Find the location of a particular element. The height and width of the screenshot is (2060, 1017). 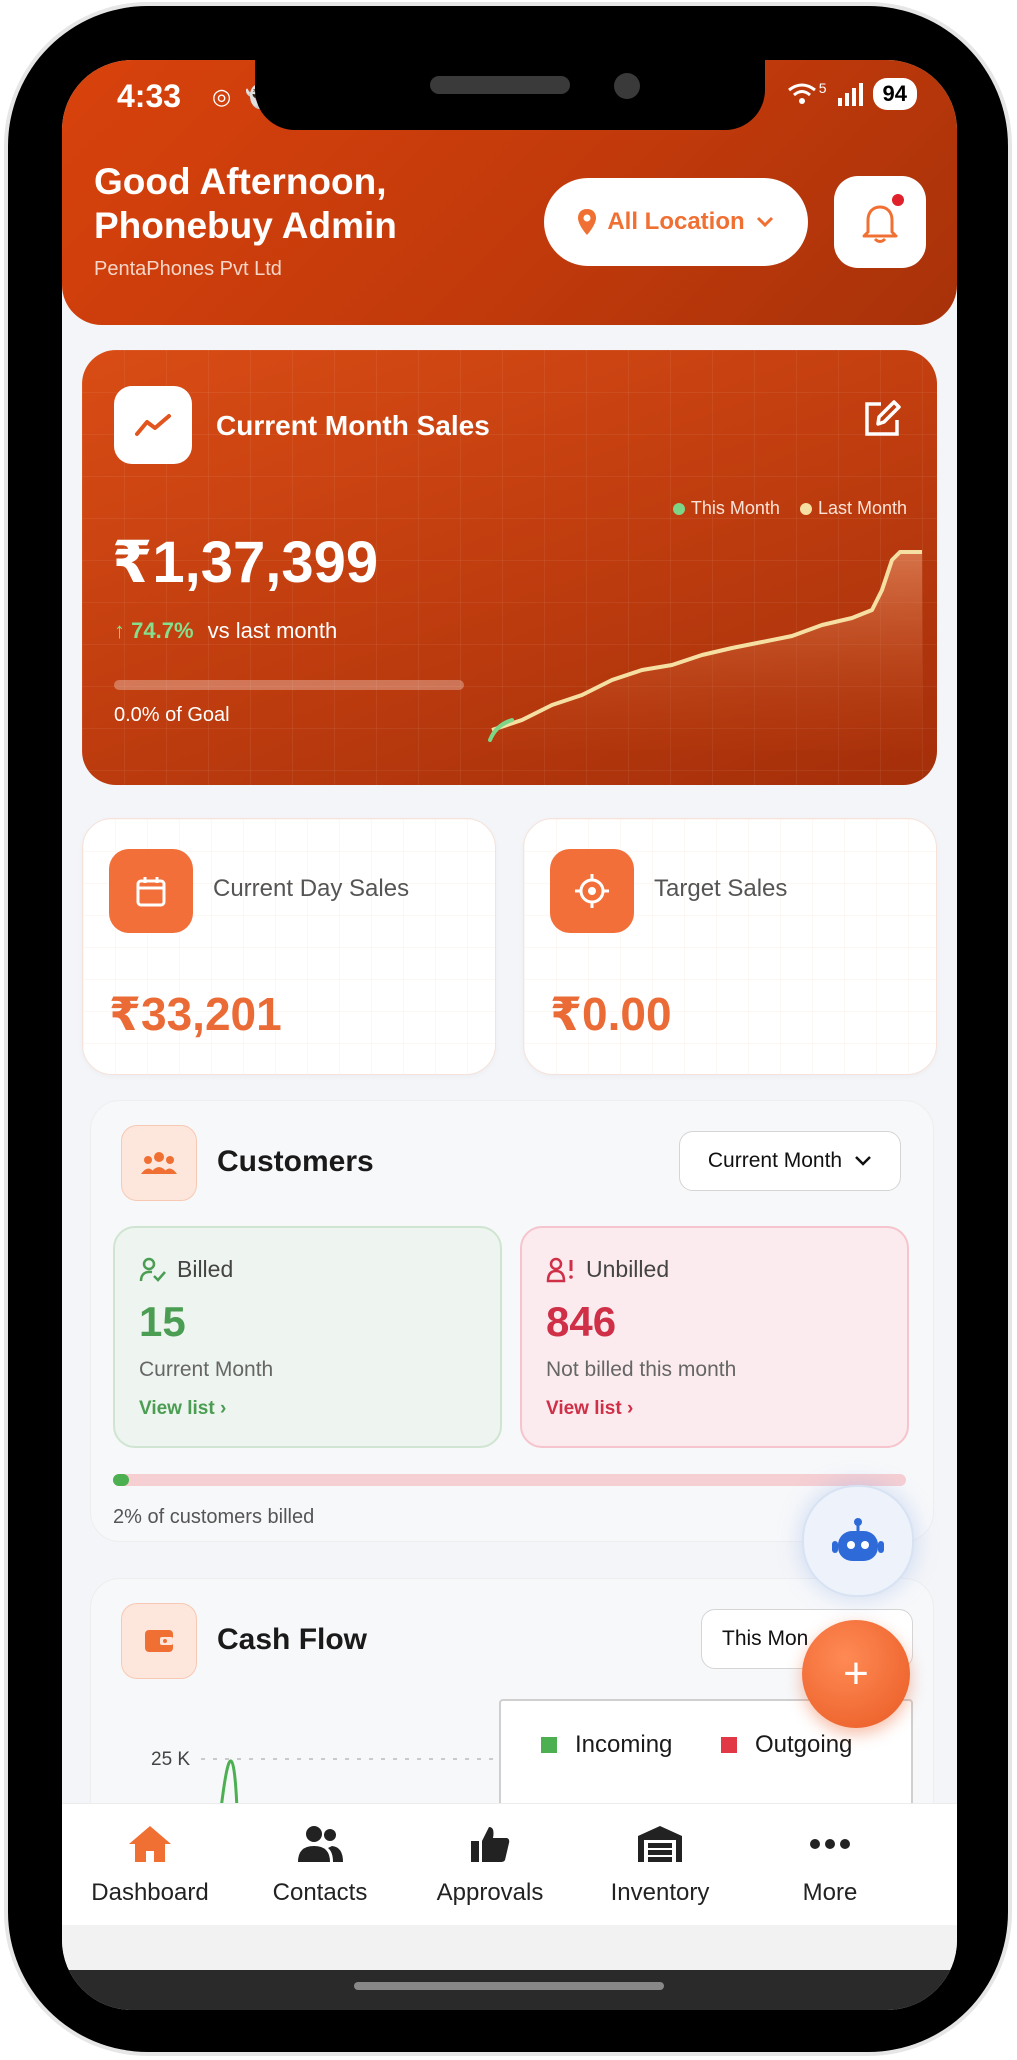

billed-progress-bar is located at coordinates (509, 1480).